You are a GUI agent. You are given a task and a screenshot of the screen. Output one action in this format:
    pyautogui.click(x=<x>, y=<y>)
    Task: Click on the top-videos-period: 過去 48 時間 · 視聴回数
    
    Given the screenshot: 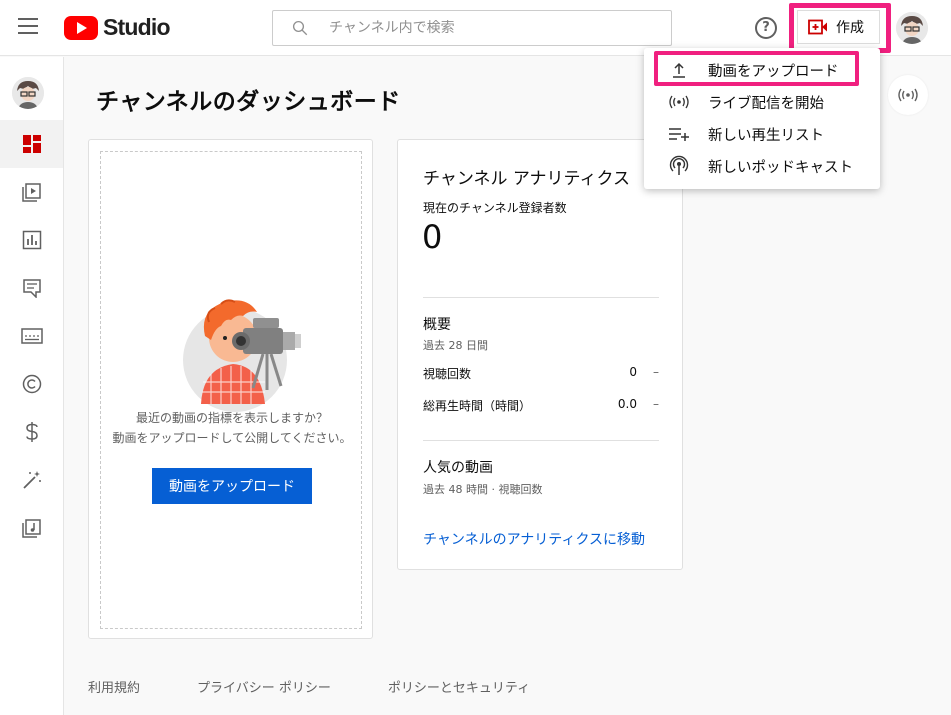 What is the action you would take?
    pyautogui.click(x=483, y=489)
    